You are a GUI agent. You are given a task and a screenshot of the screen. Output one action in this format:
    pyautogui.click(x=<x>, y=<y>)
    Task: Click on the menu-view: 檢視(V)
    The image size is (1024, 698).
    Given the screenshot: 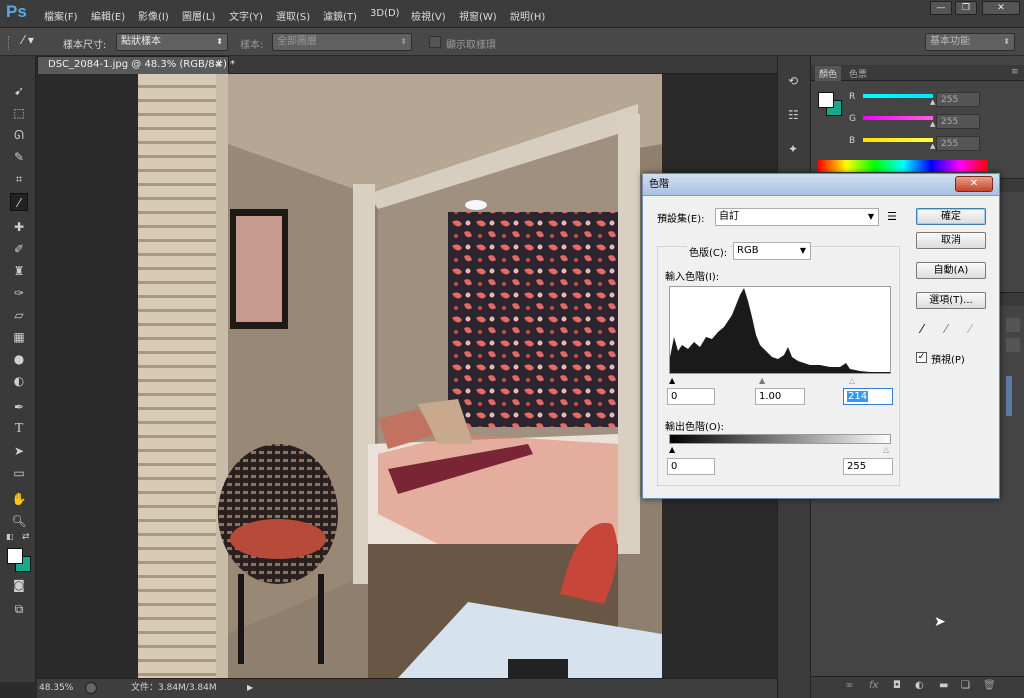 What is the action you would take?
    pyautogui.click(x=428, y=15)
    